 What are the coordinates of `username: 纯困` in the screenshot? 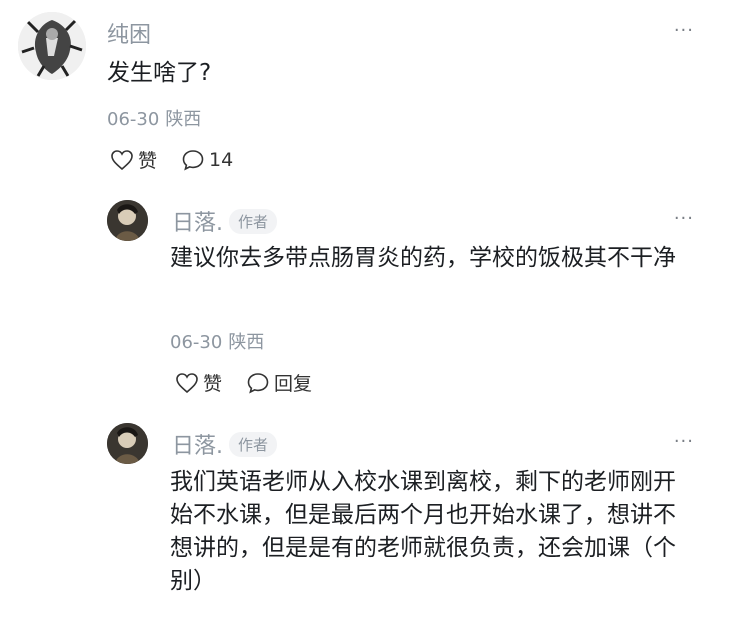 It's located at (129, 33).